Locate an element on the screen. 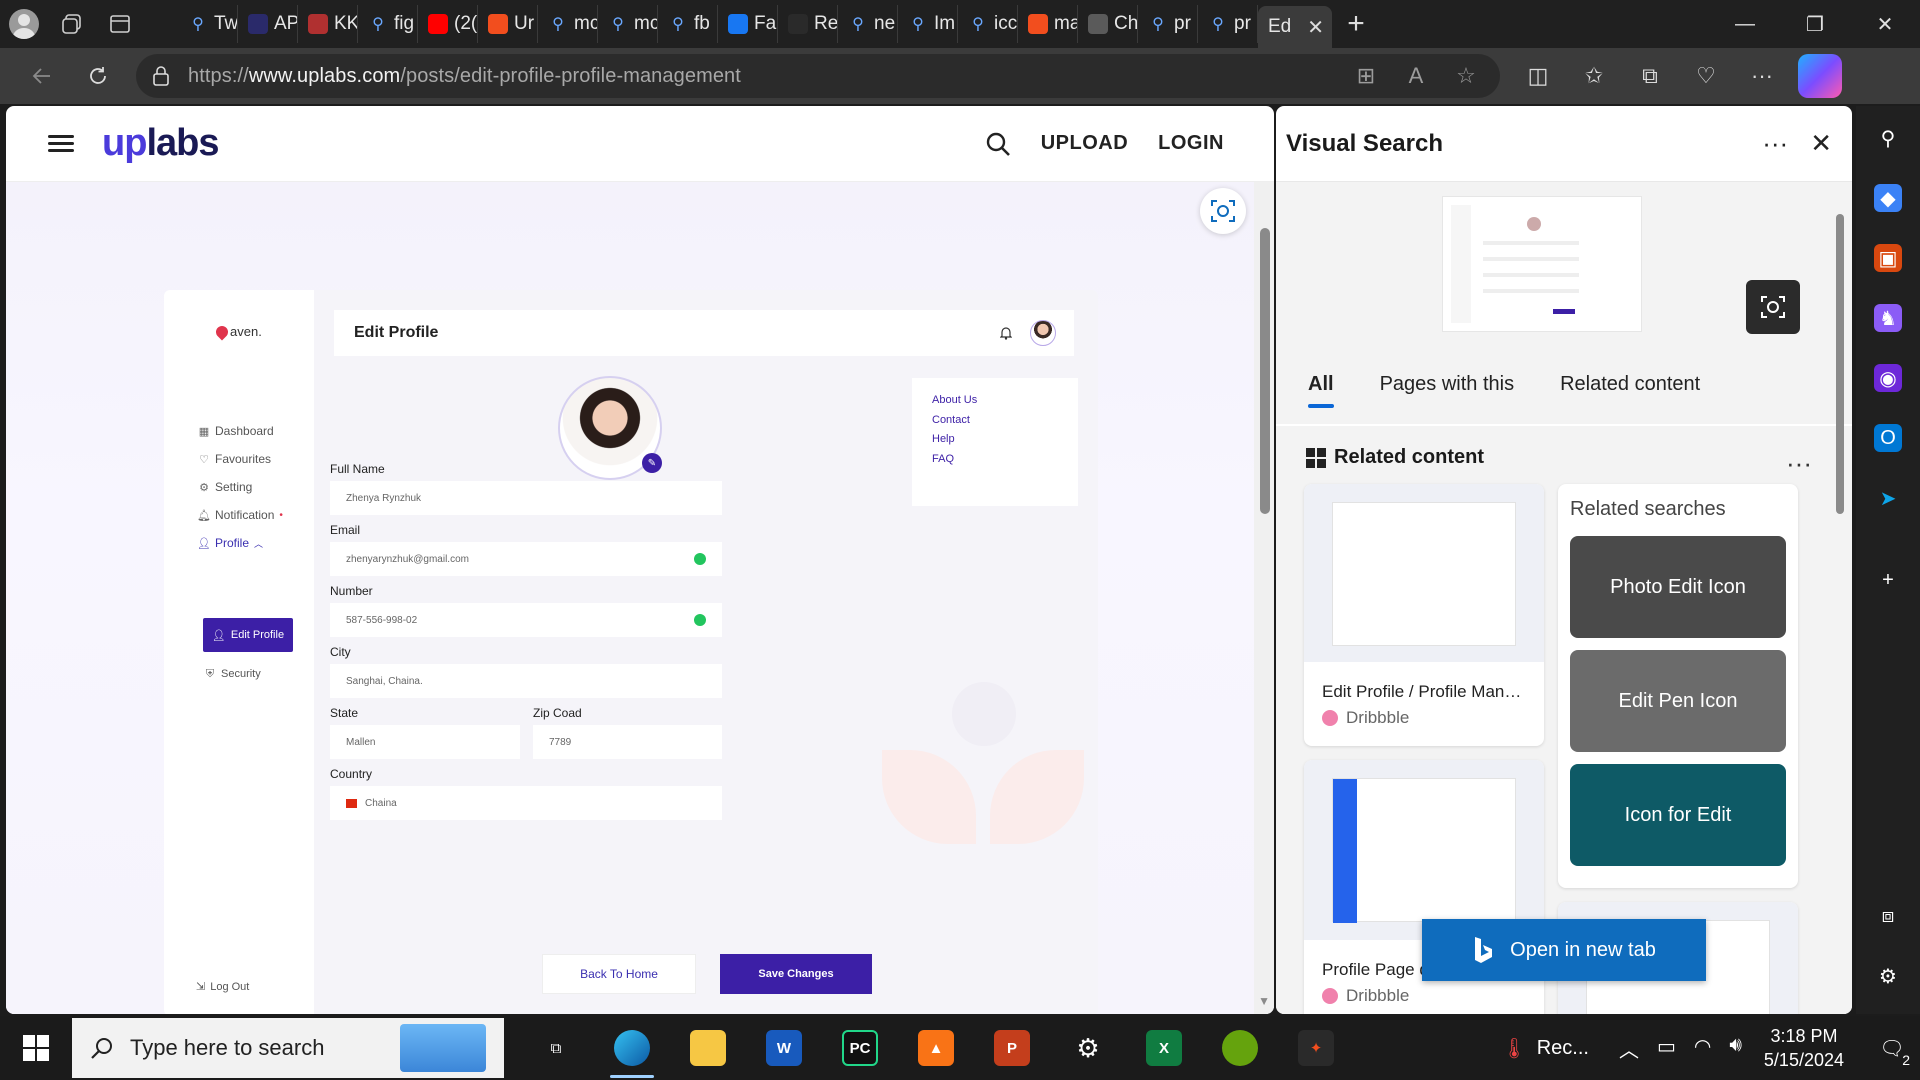  nav-security: ⛨ Security is located at coordinates (232, 674).